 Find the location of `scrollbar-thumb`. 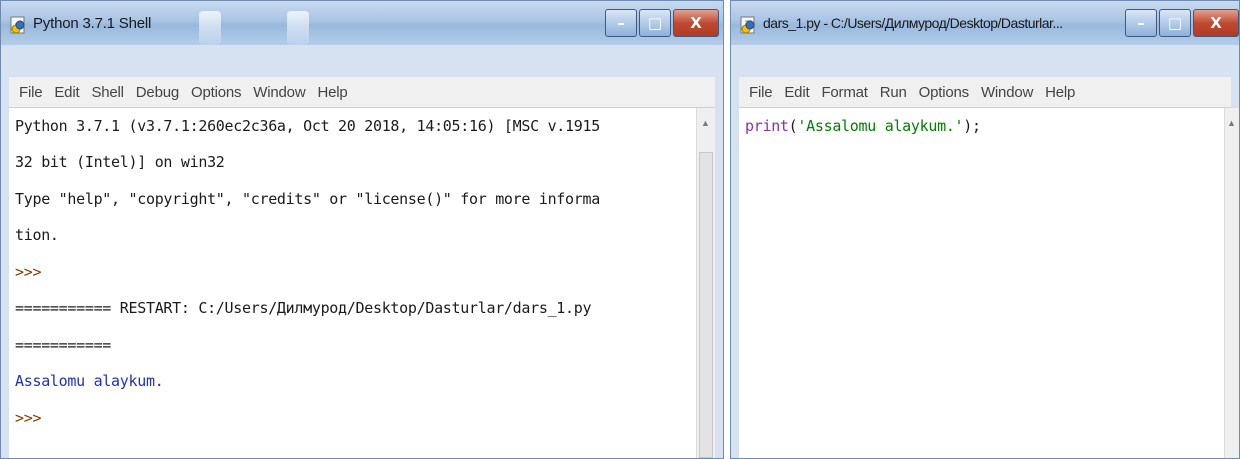

scrollbar-thumb is located at coordinates (706, 305).